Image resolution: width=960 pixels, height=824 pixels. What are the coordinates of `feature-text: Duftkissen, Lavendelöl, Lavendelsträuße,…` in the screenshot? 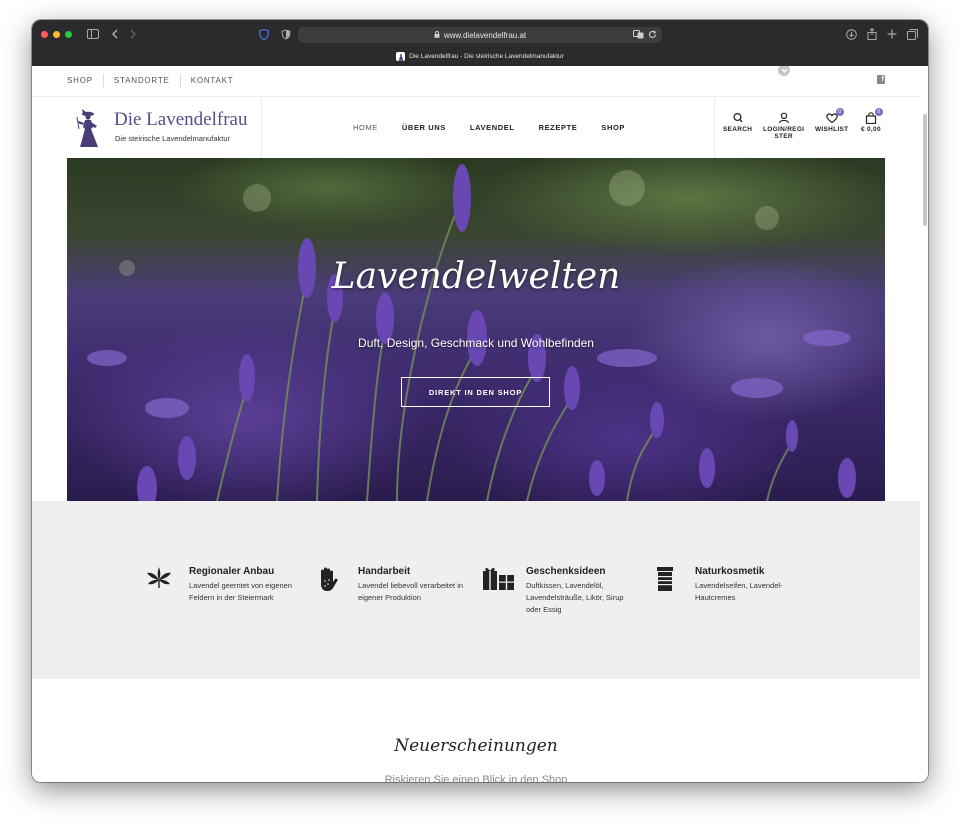 It's located at (575, 597).